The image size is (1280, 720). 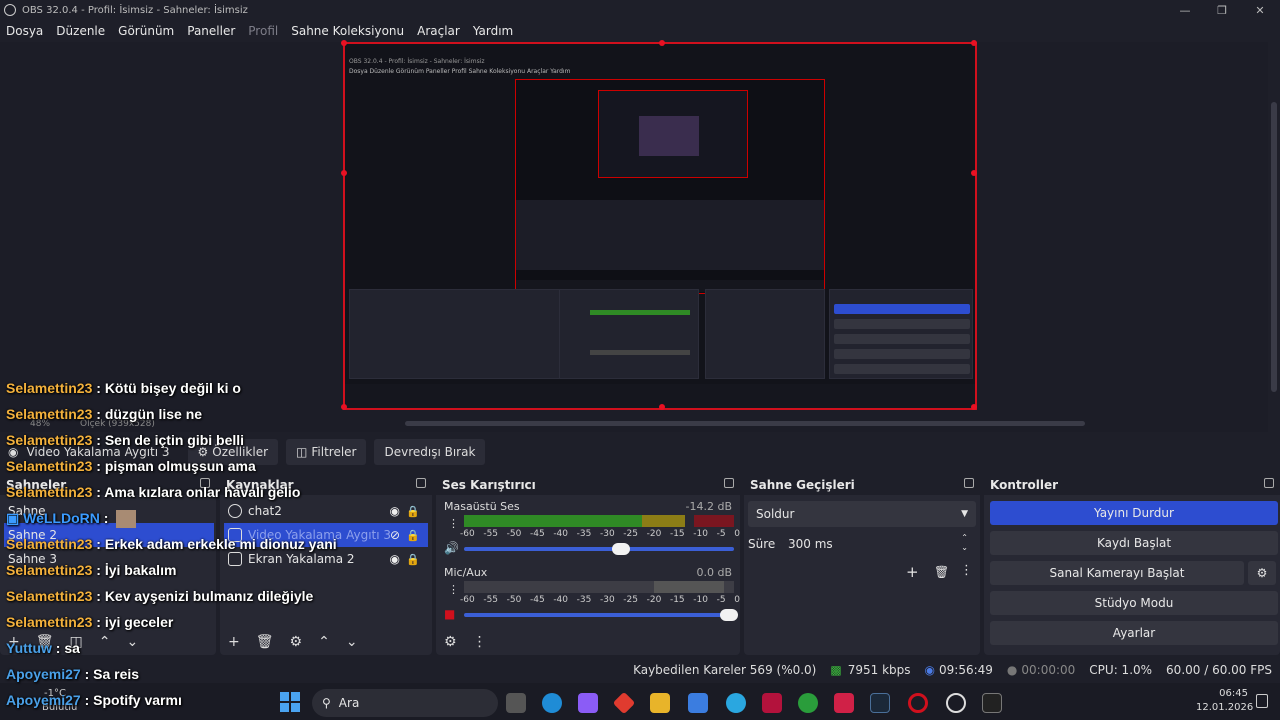 I want to click on gear-icon: ⚙, so click(x=1262, y=573).